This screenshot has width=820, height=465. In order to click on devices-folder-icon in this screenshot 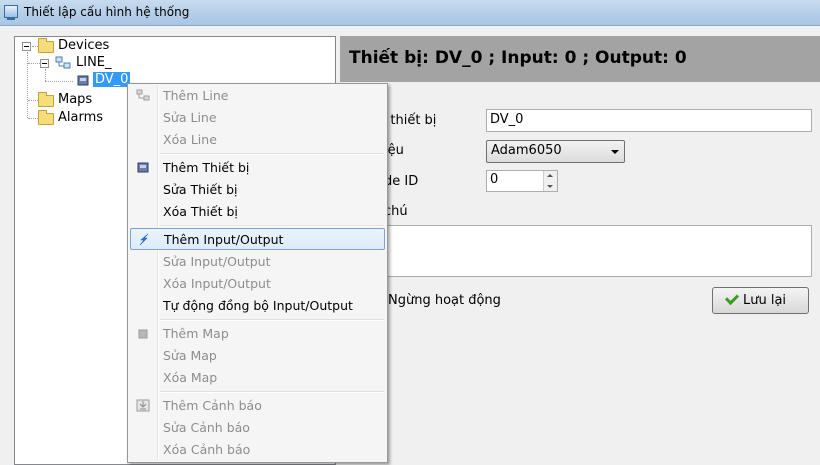, I will do `click(46, 45)`.